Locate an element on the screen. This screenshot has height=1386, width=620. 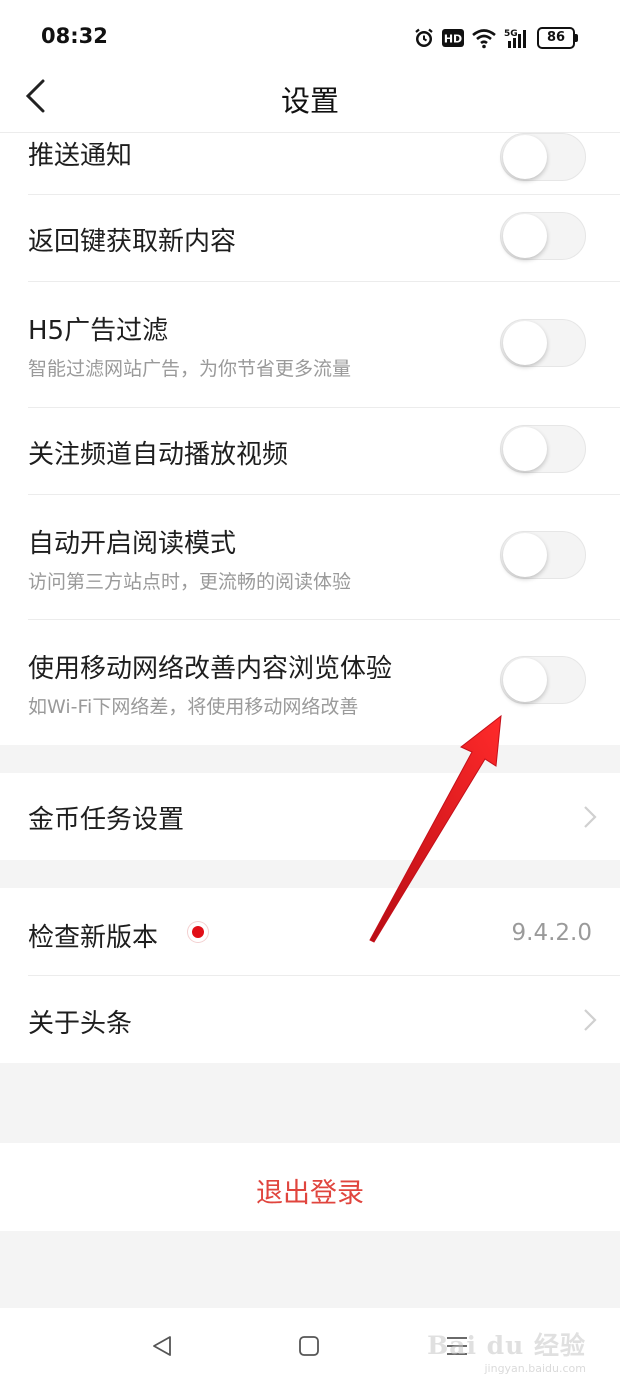
battery-icon: 86 is located at coordinates (557, 38).